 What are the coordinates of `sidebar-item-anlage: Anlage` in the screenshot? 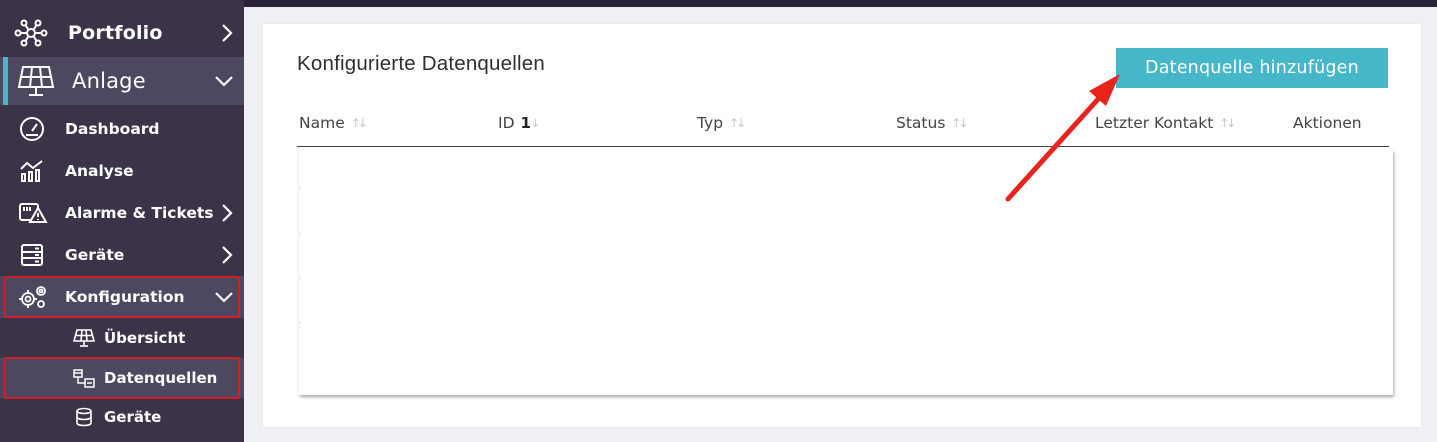 It's located at (122, 81).